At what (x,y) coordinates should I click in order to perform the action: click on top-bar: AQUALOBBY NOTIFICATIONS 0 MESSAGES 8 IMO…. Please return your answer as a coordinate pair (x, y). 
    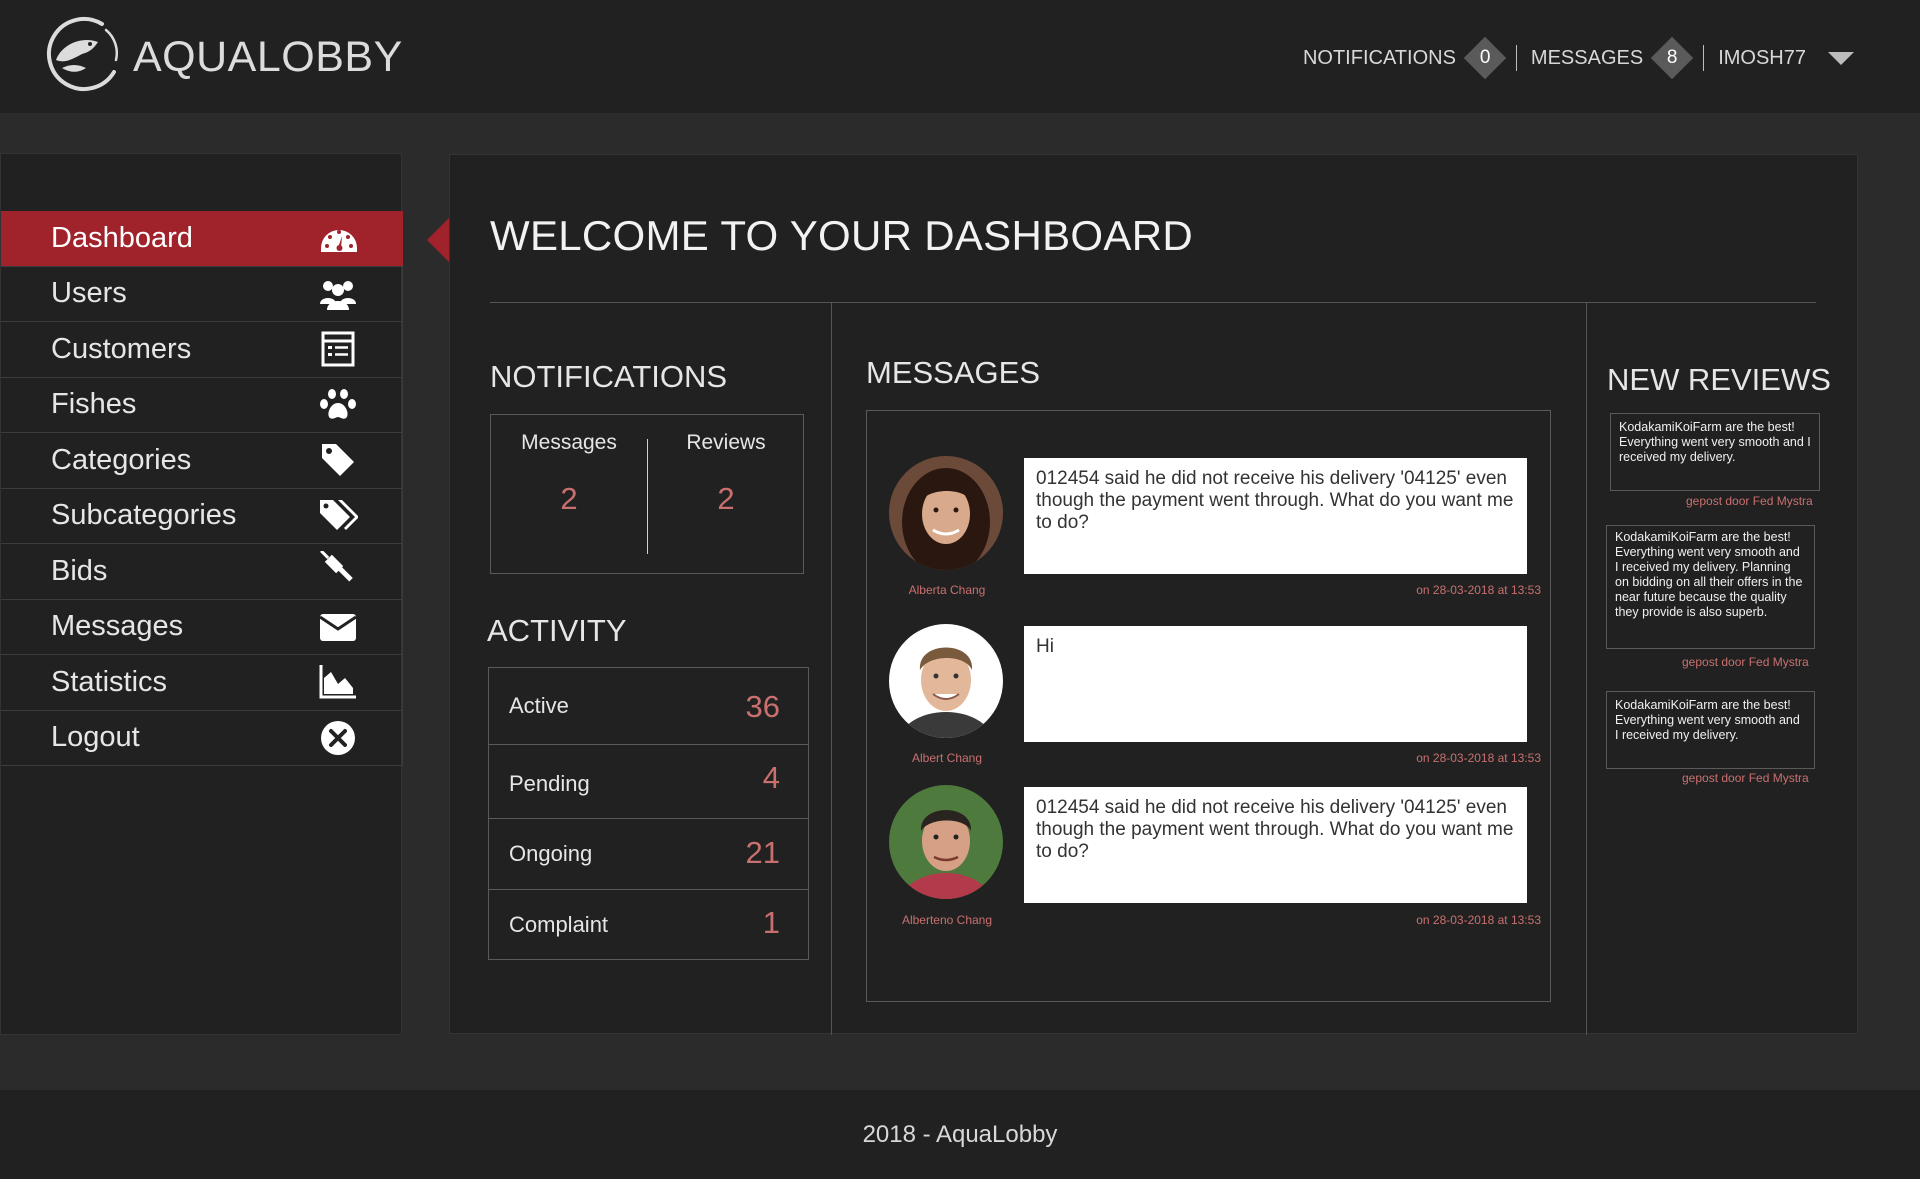
    Looking at the image, I should click on (960, 56).